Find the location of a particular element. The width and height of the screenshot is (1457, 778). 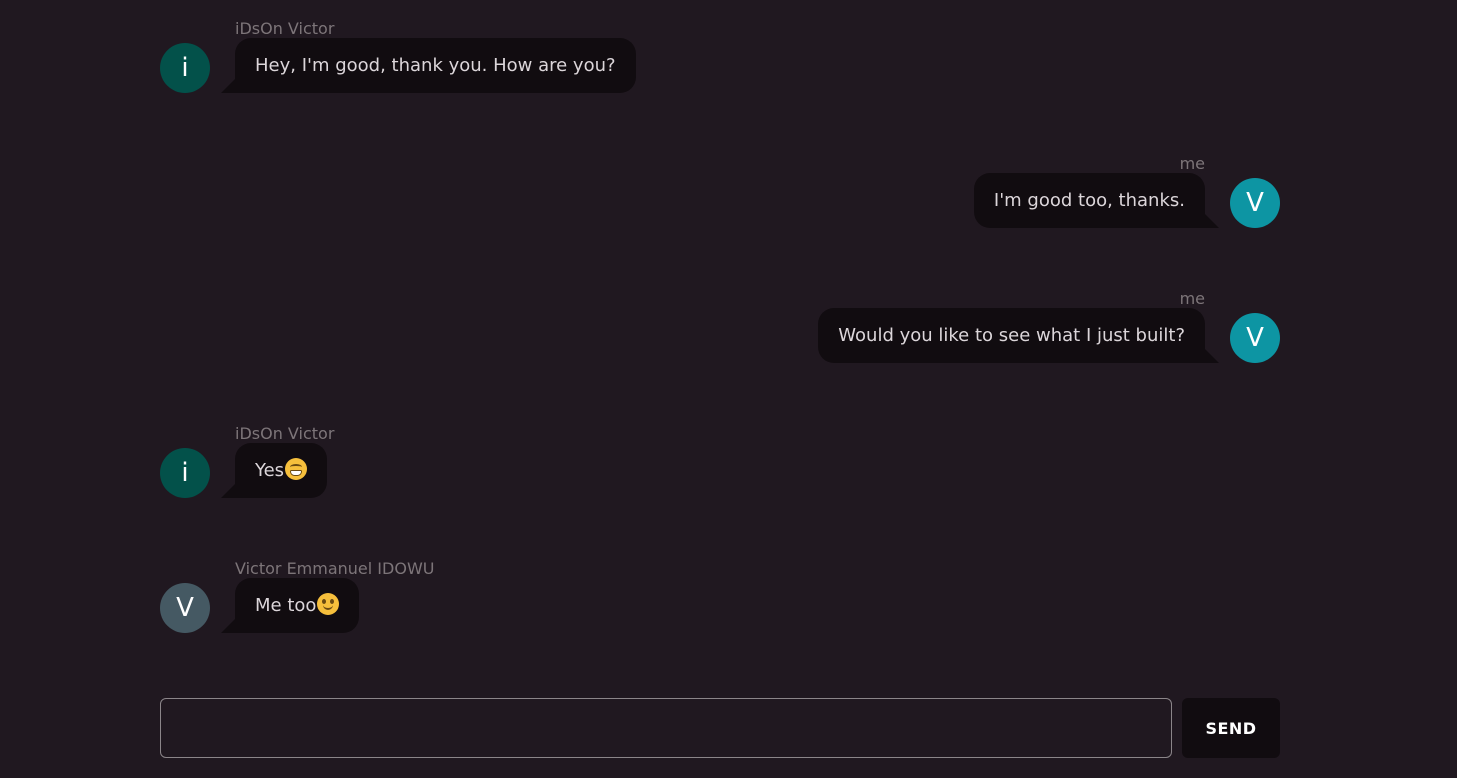

message-text: Hey, I'm good, thank you. How are you? is located at coordinates (435, 65).